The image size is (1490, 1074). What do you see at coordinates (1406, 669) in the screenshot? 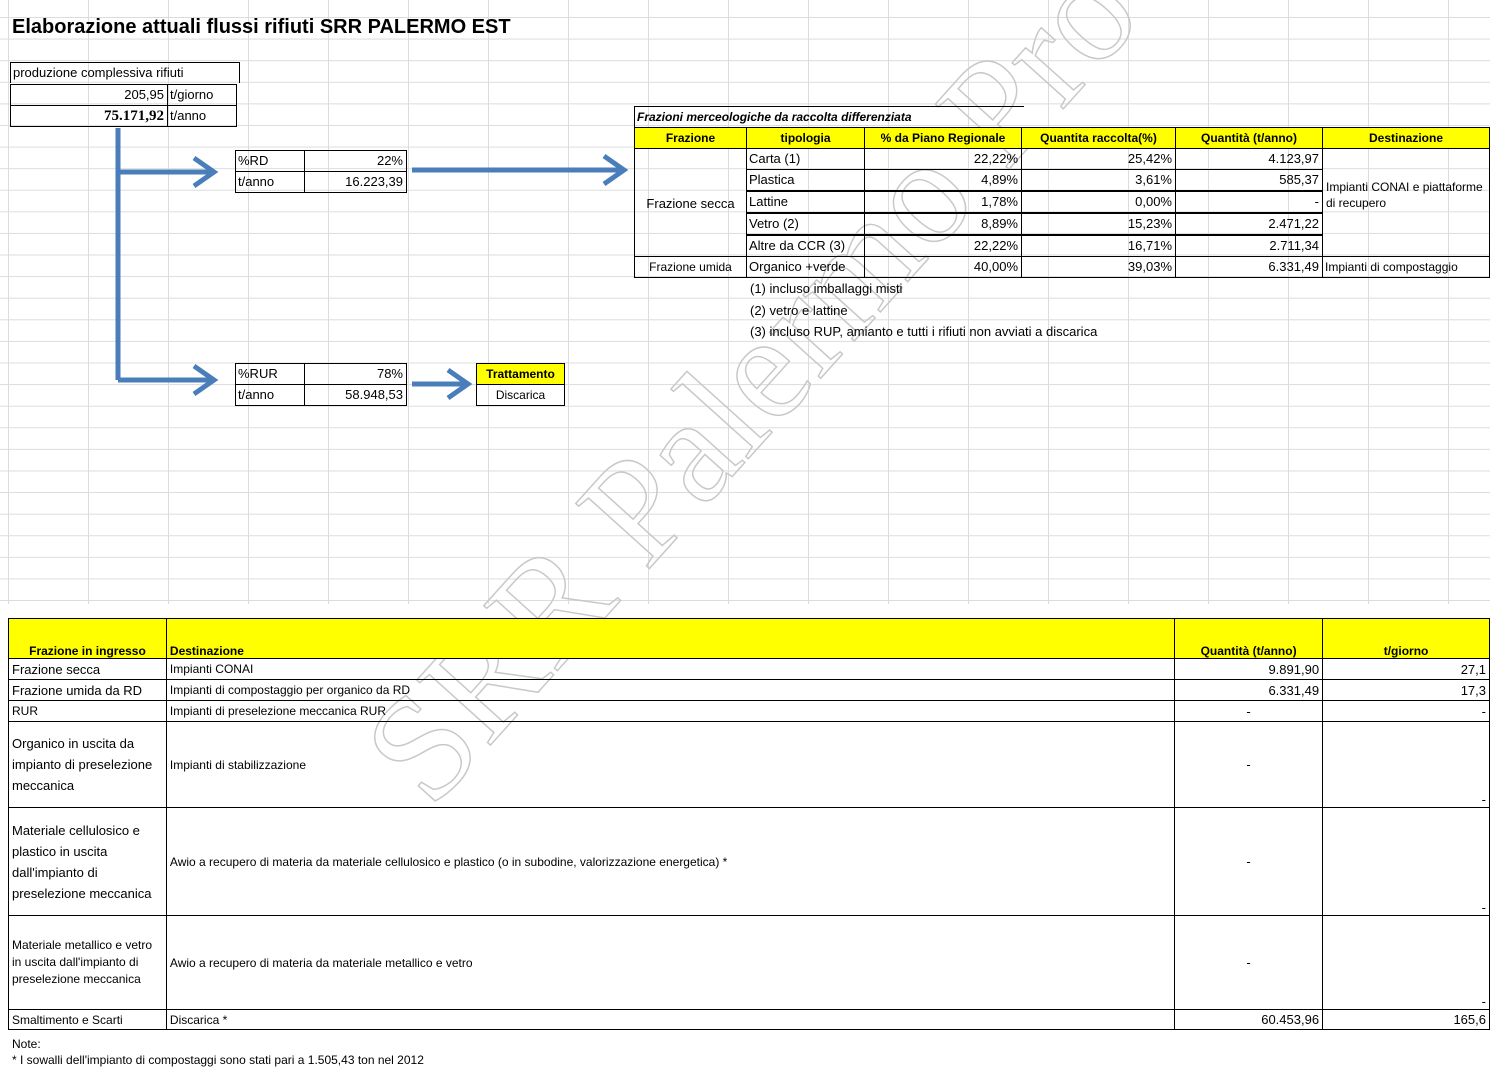
I see `row-tgiorno: 27,1` at bounding box center [1406, 669].